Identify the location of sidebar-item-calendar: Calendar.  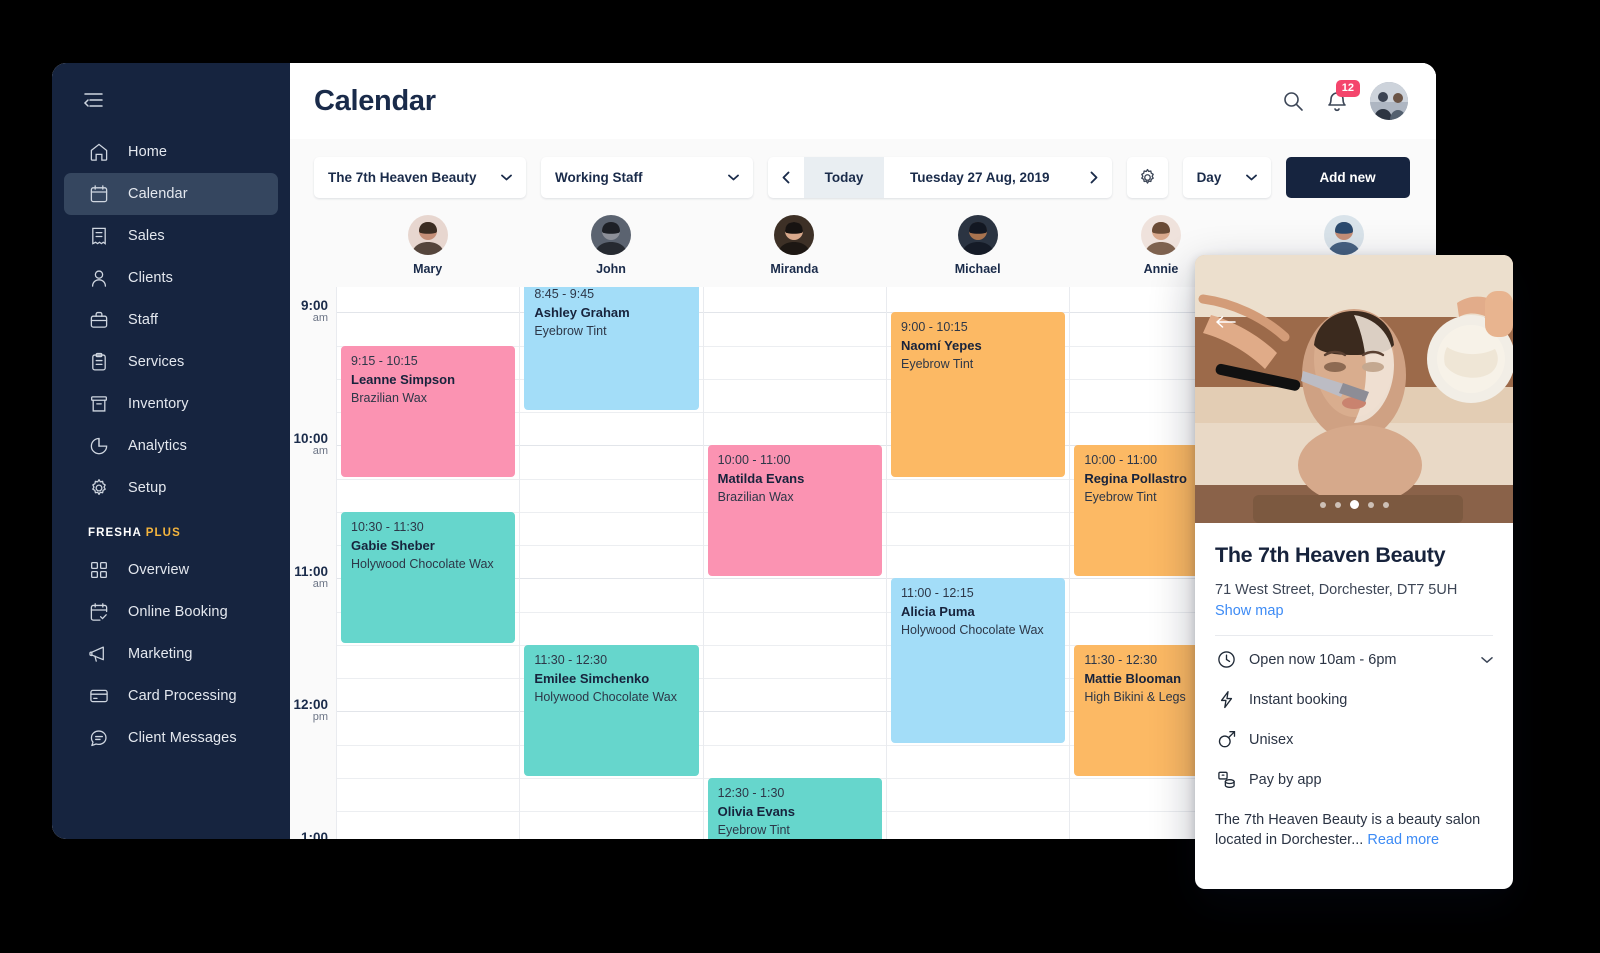
(171, 194).